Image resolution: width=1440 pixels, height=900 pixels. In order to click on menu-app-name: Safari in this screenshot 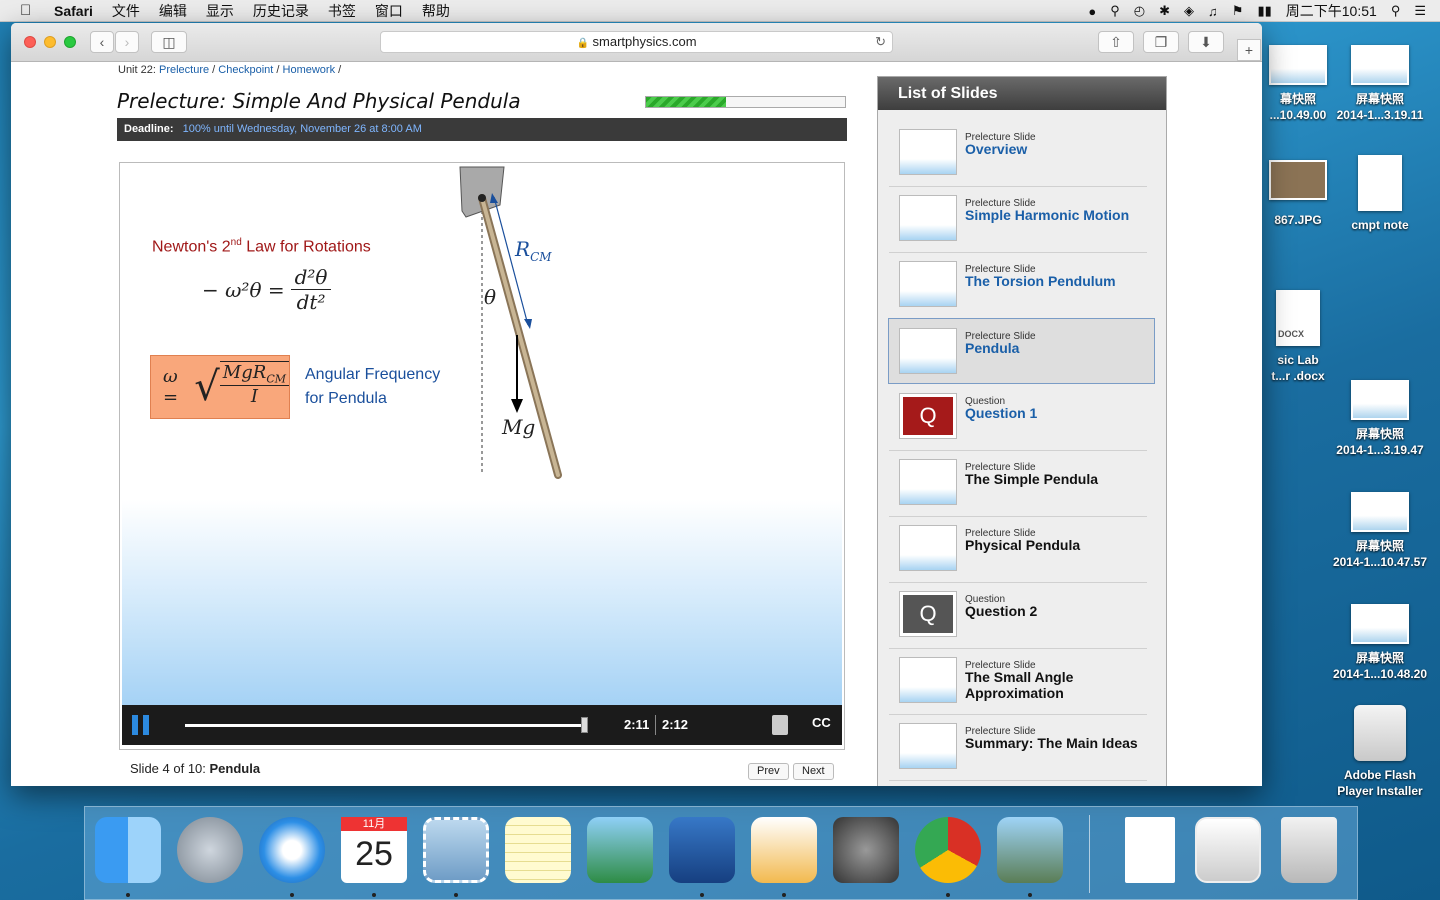, I will do `click(73, 11)`.